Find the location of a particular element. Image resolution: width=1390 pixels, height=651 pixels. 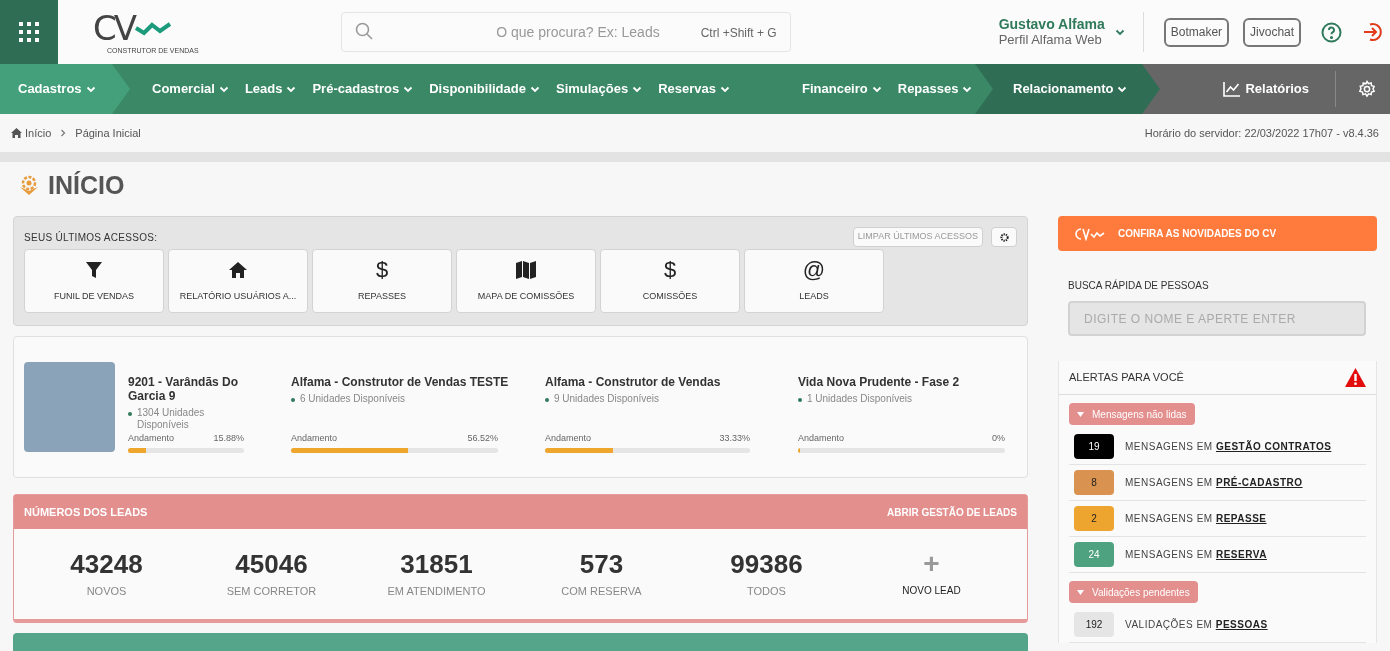

lead-count: 45046 is located at coordinates (271, 563).